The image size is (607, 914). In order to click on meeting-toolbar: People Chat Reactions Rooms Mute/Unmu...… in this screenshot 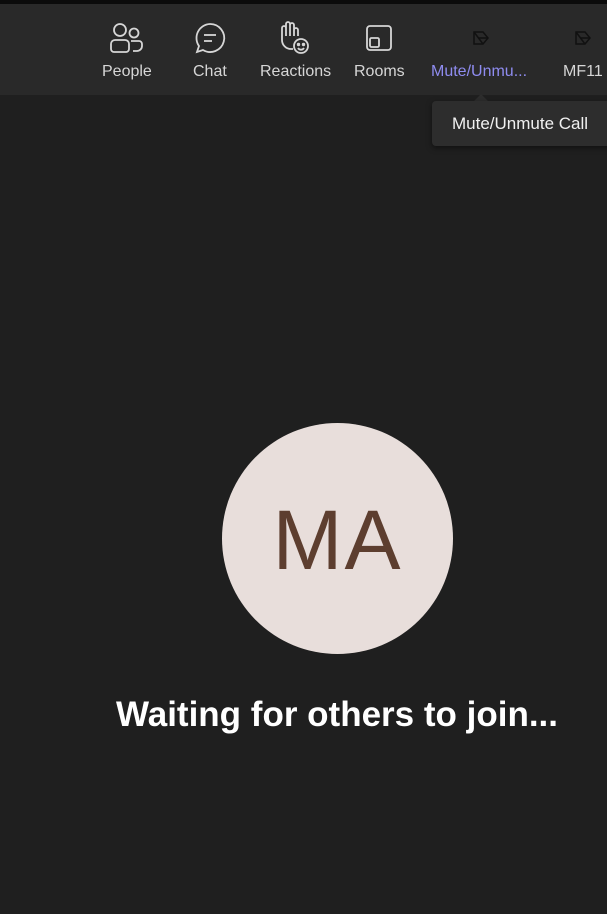, I will do `click(303, 49)`.